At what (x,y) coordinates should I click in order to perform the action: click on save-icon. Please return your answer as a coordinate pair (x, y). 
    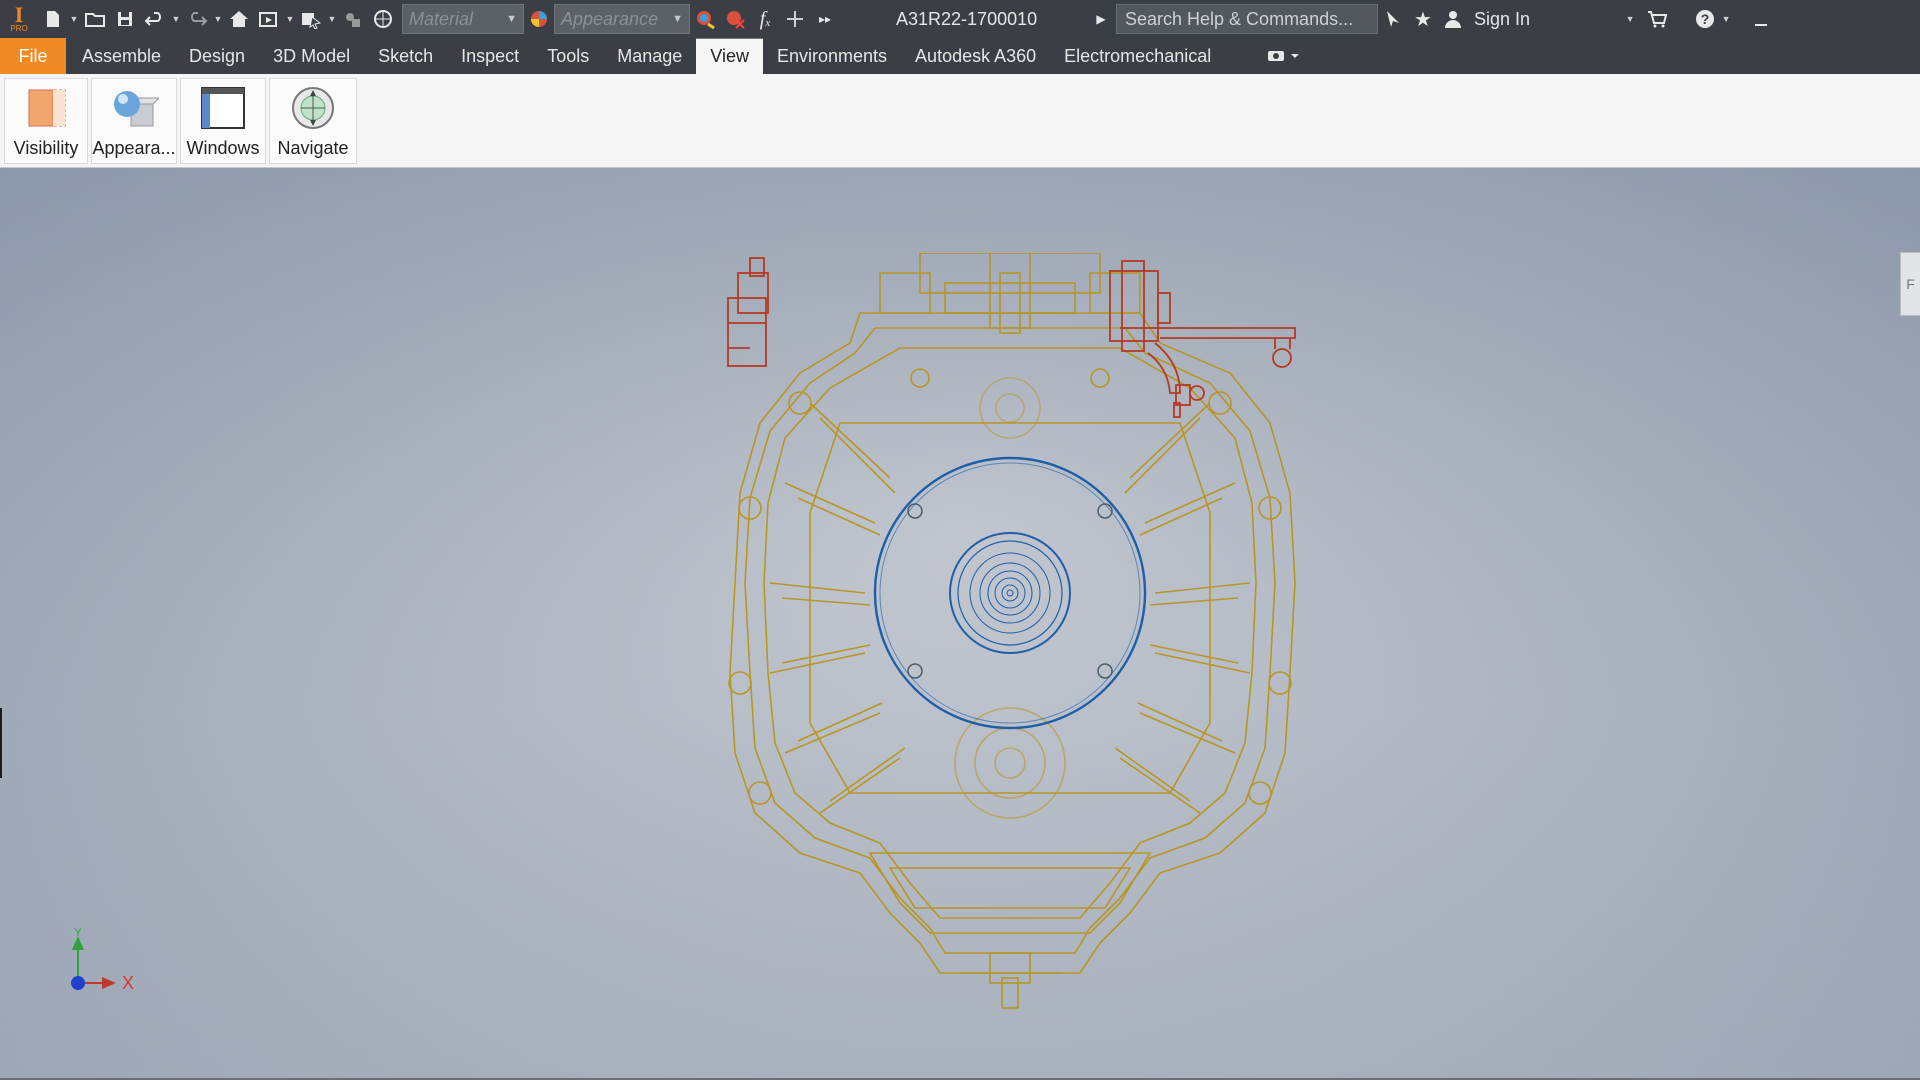
    Looking at the image, I should click on (125, 19).